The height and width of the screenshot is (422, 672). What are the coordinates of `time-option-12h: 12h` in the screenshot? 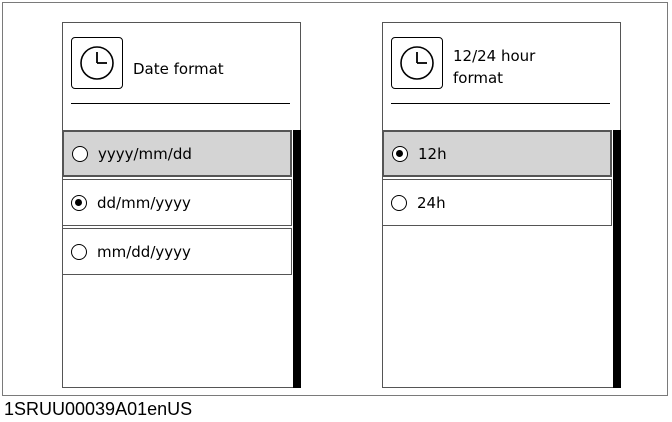 It's located at (497, 153).